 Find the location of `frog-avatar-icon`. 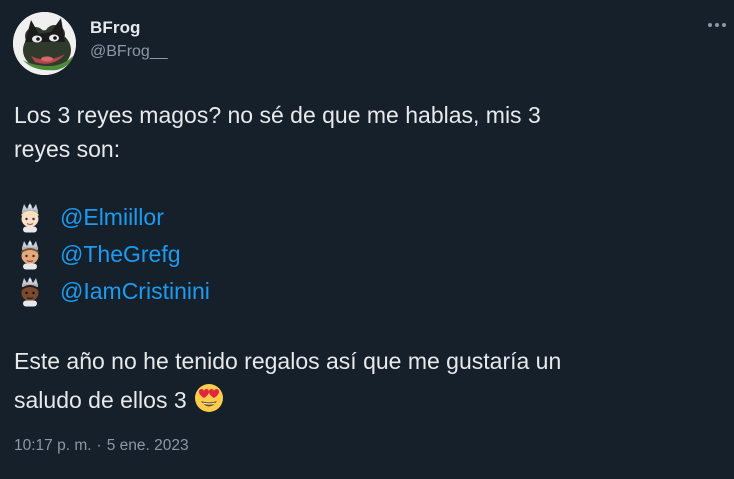

frog-avatar-icon is located at coordinates (44, 43).